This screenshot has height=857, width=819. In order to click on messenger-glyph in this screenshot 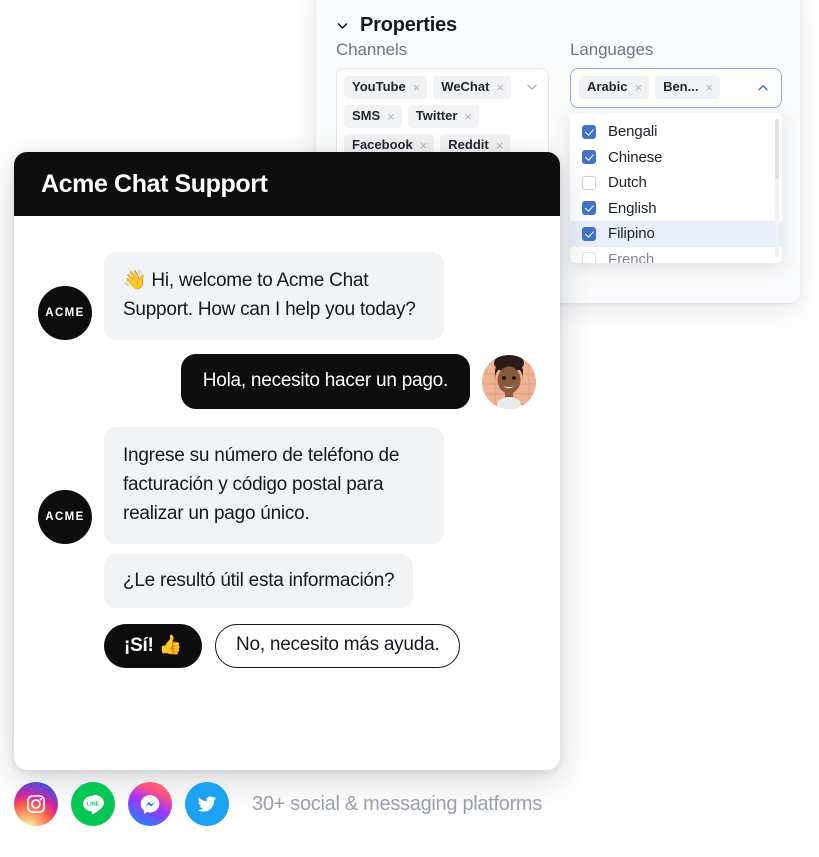, I will do `click(150, 804)`.